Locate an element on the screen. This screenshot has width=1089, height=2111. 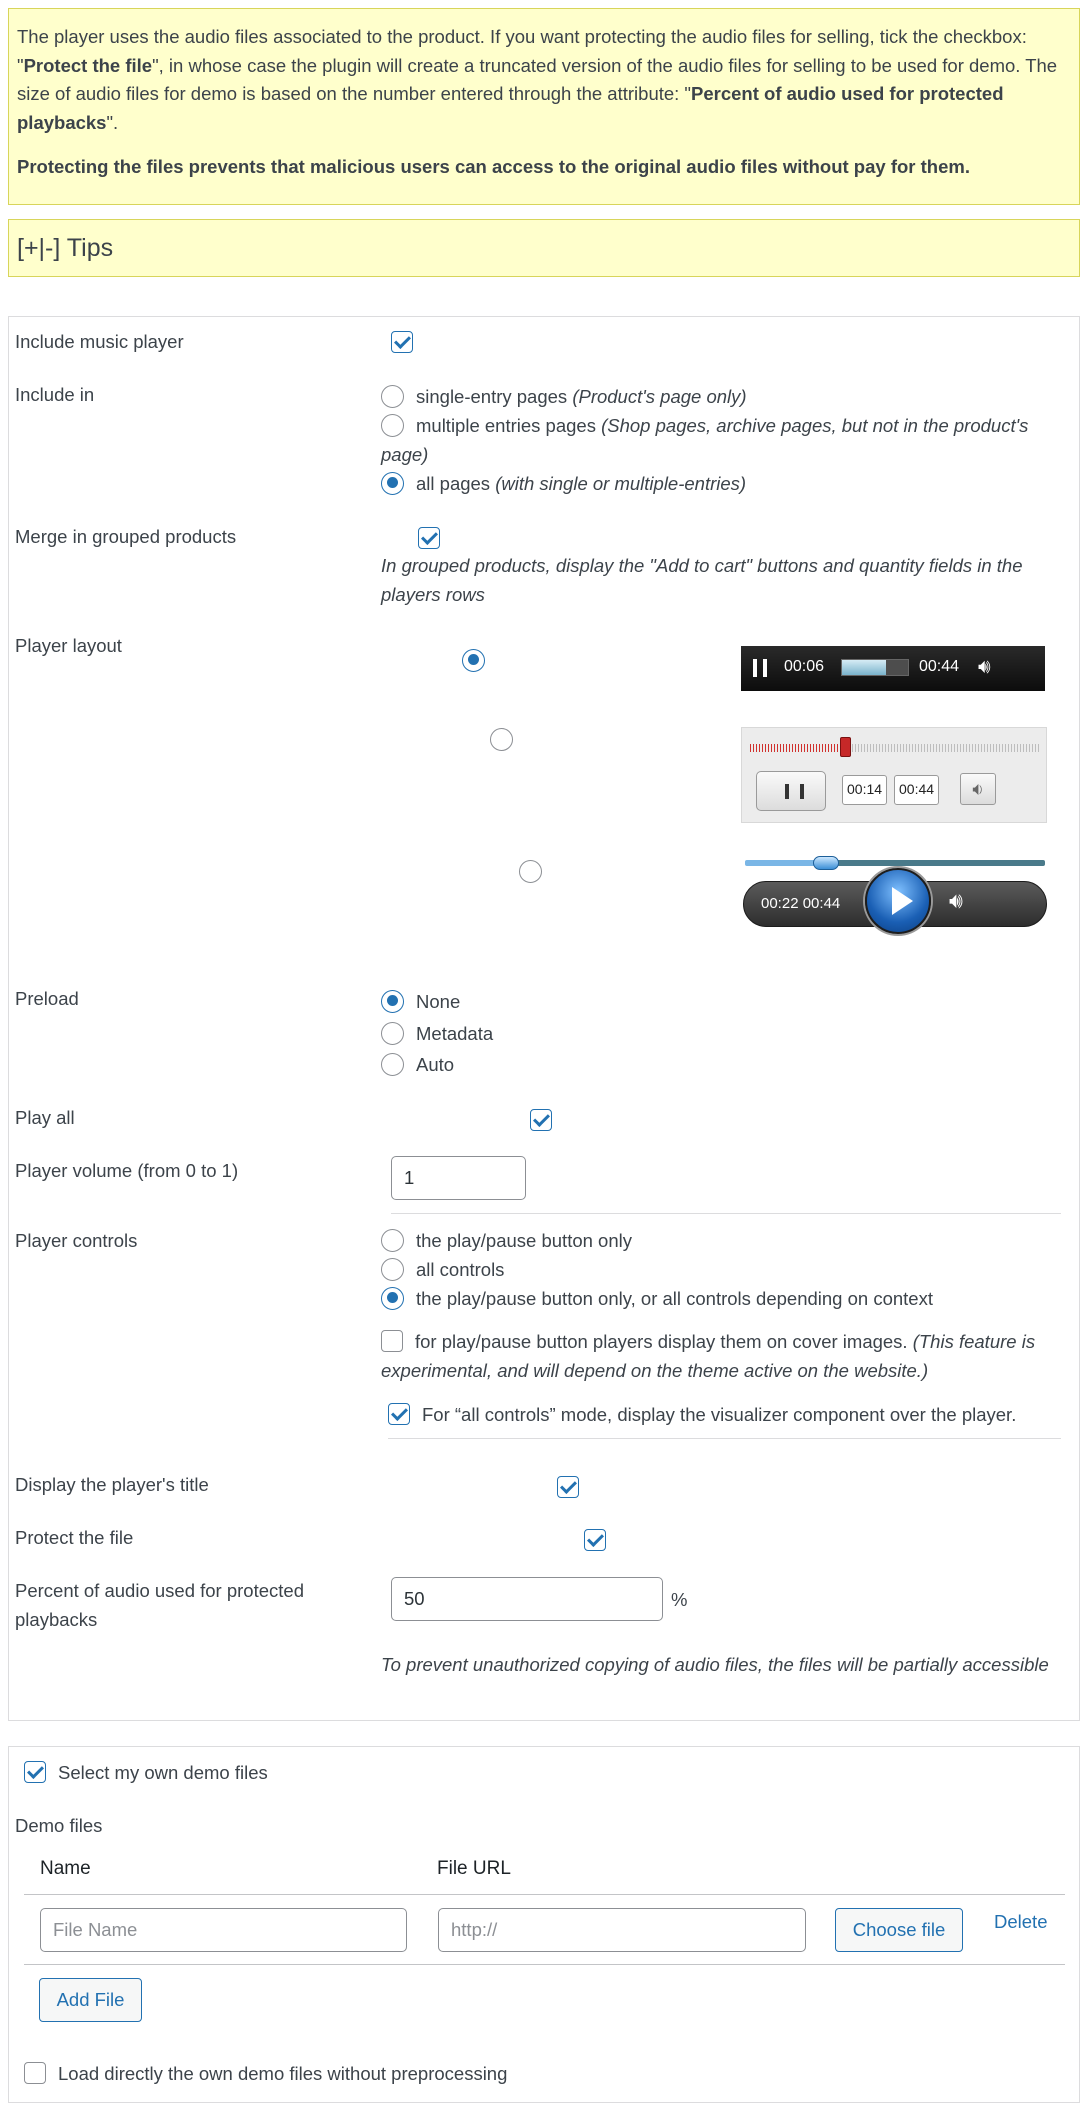
add-file-button: Add File is located at coordinates (90, 2000).